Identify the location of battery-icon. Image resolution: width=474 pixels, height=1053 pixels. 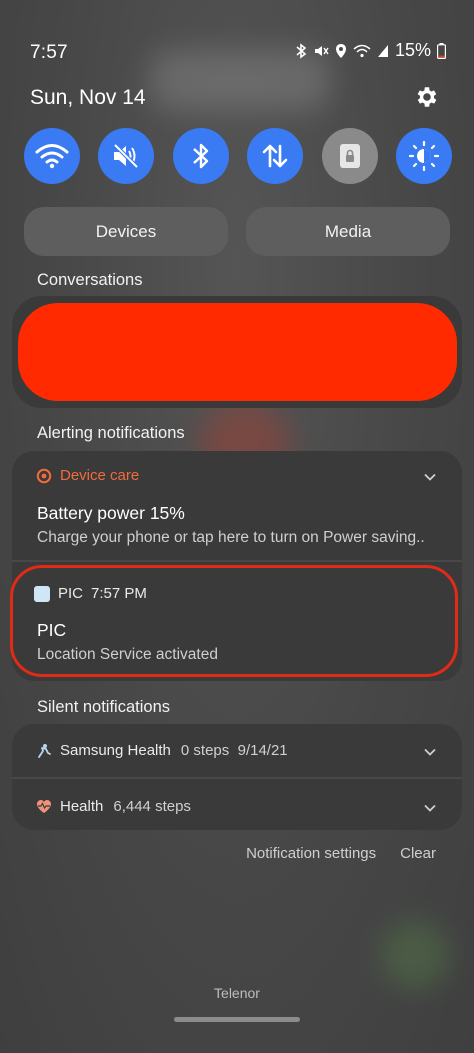
(441, 50).